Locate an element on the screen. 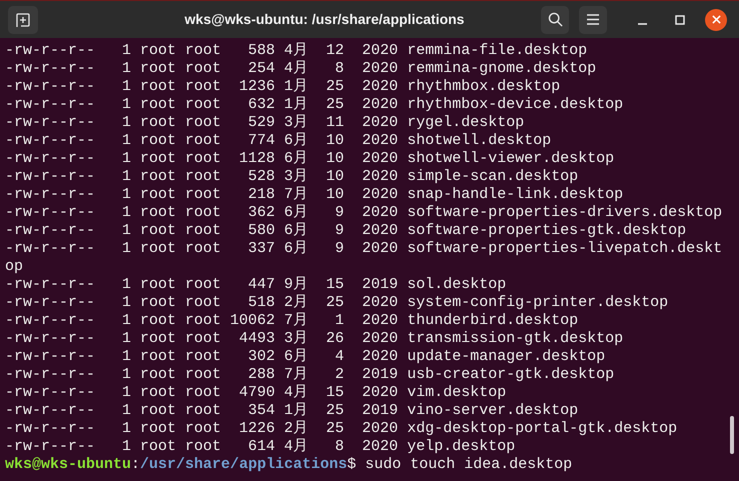  output-line: -rw-r--r-- 1 root root 4790 4月 15 2020 vim.desktop is located at coordinates (255, 393).